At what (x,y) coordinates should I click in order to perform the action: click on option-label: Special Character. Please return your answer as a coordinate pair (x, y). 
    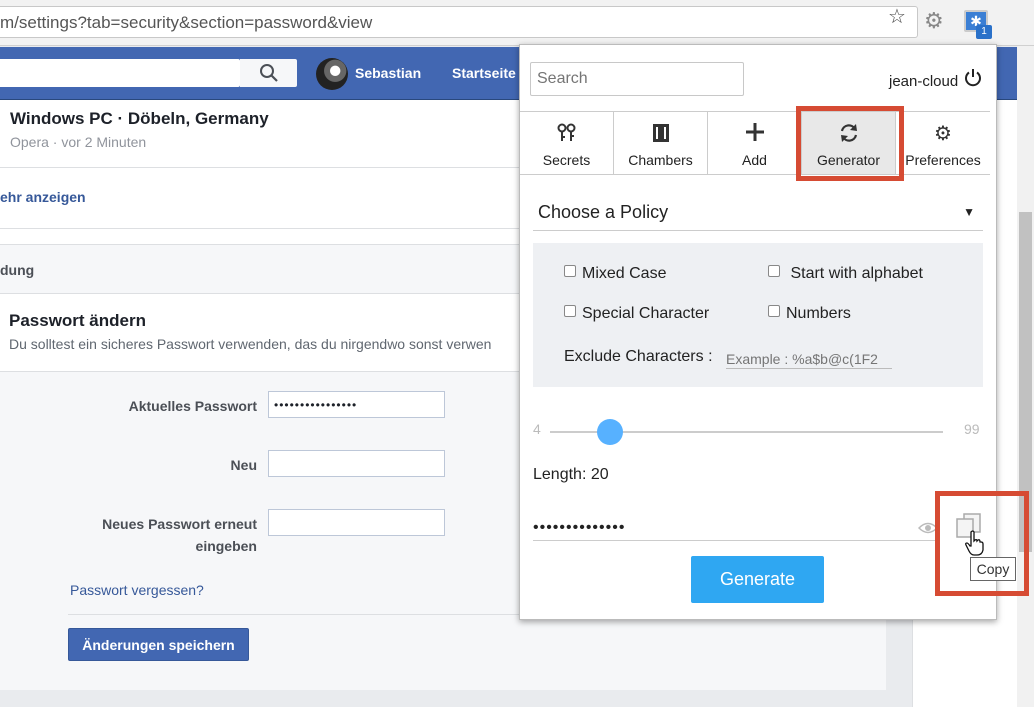
    Looking at the image, I should click on (646, 313).